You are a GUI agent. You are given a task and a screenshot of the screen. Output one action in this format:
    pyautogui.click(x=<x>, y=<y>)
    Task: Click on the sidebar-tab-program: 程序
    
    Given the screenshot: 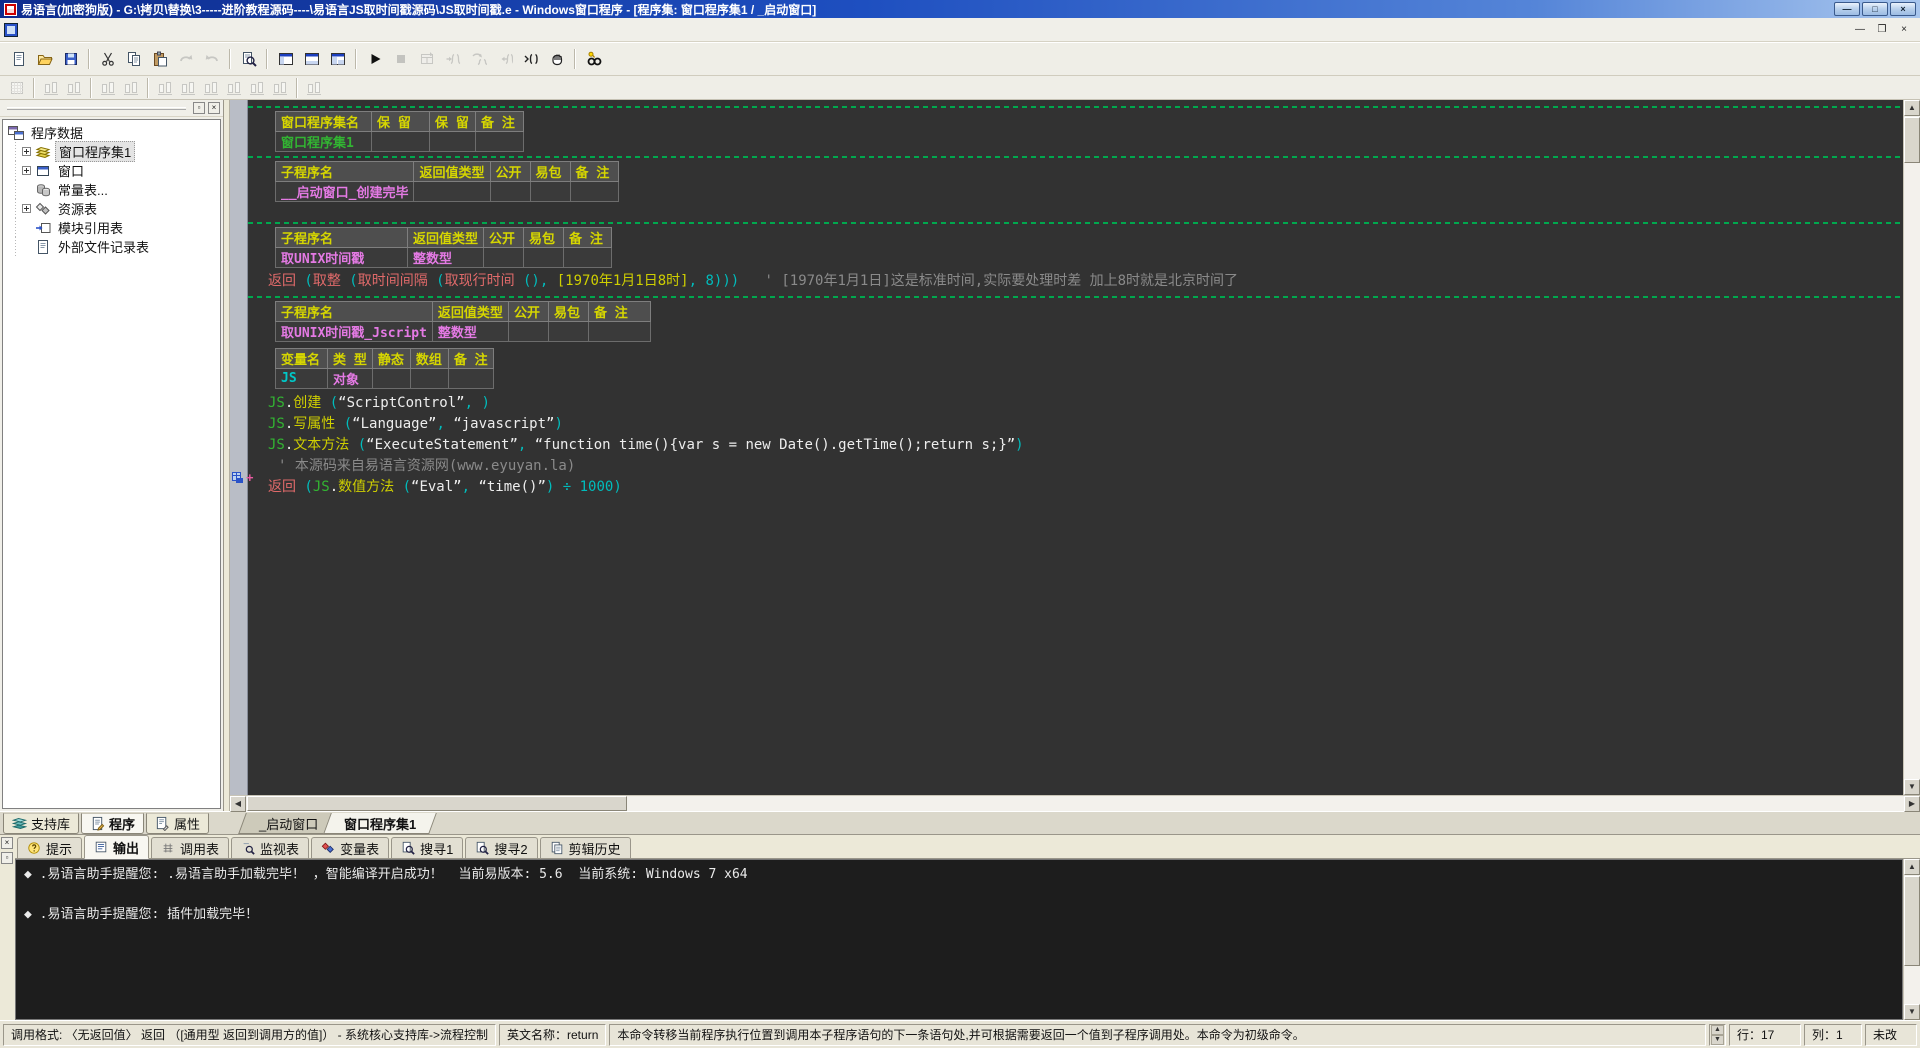 What is the action you would take?
    pyautogui.click(x=113, y=823)
    